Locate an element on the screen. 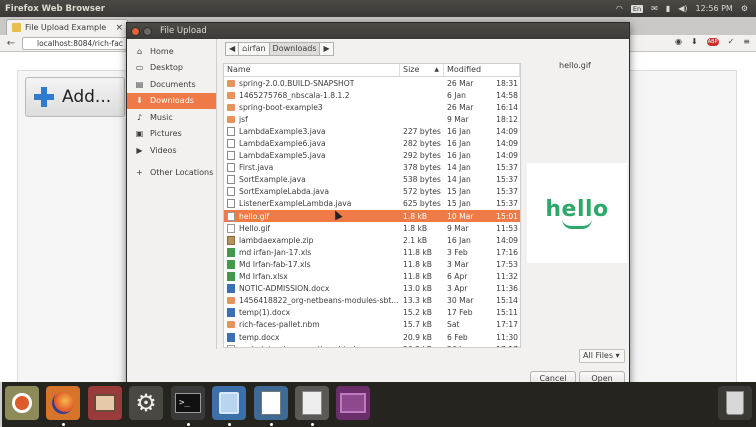 This screenshot has height=427, width=756. file-row: rich-faces-pallet.nbm 15.7 kB Sat 17:17 is located at coordinates (372, 325).